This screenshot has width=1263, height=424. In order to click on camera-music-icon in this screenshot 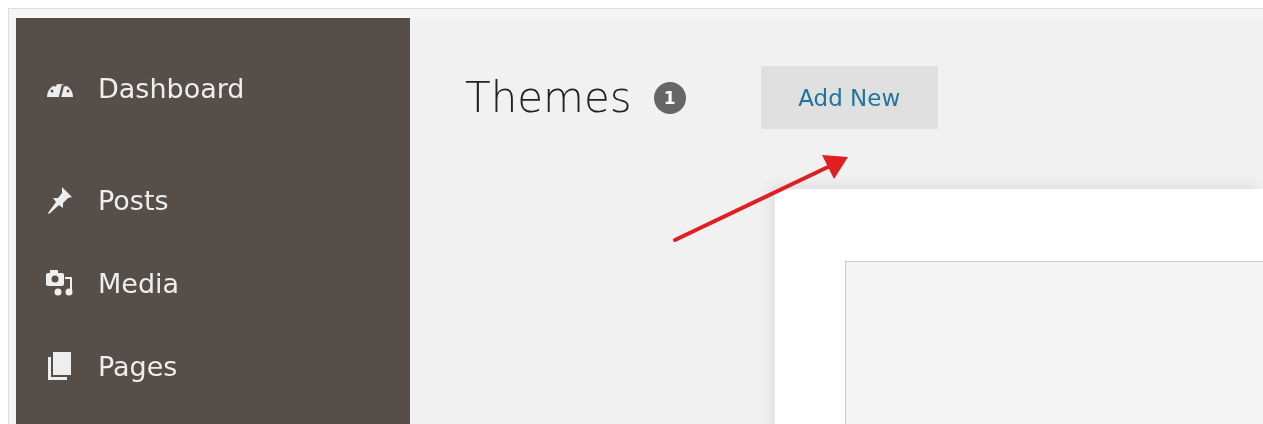, I will do `click(60, 283)`.